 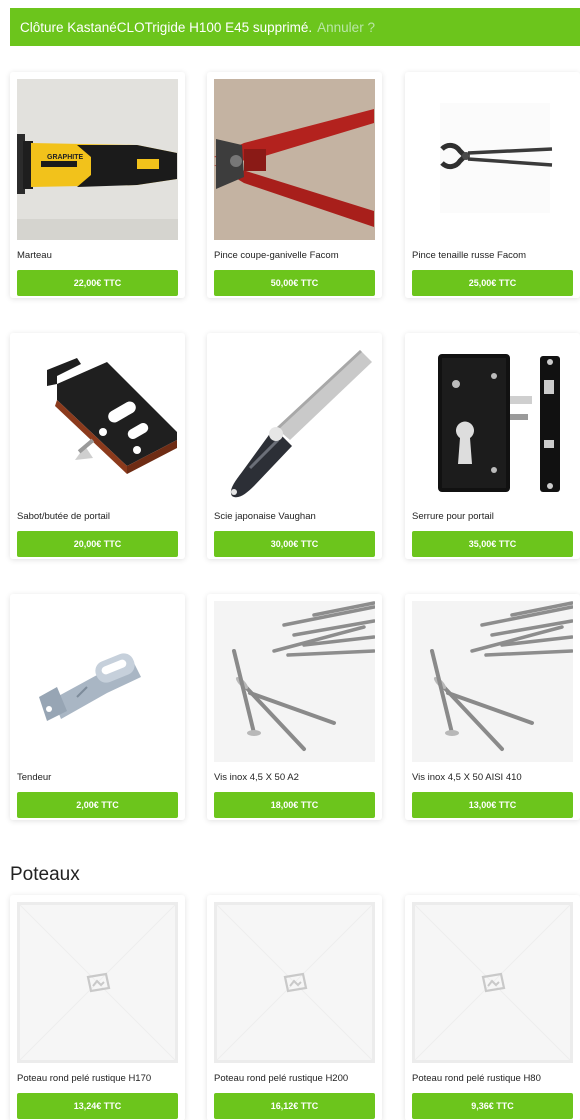 What do you see at coordinates (97, 159) in the screenshot?
I see `hammer-image: GRAPHITE` at bounding box center [97, 159].